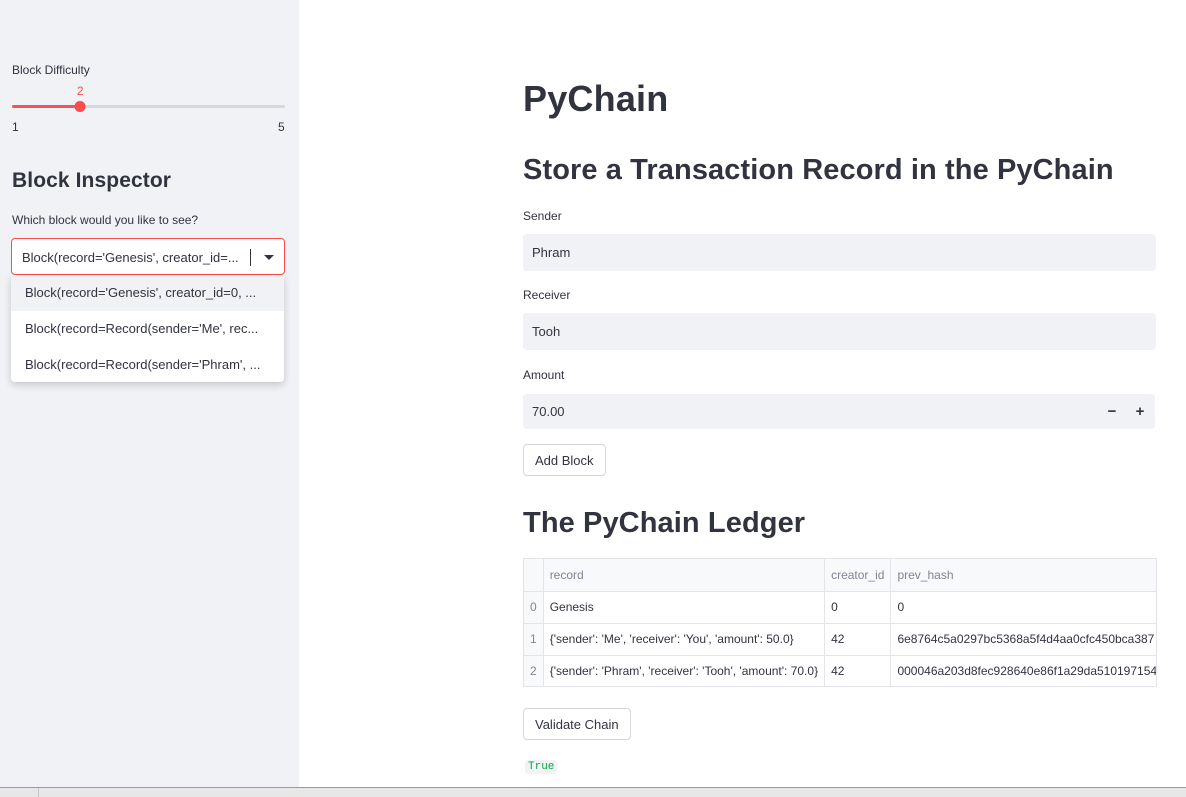  I want to click on amount-label: Amount, so click(544, 375).